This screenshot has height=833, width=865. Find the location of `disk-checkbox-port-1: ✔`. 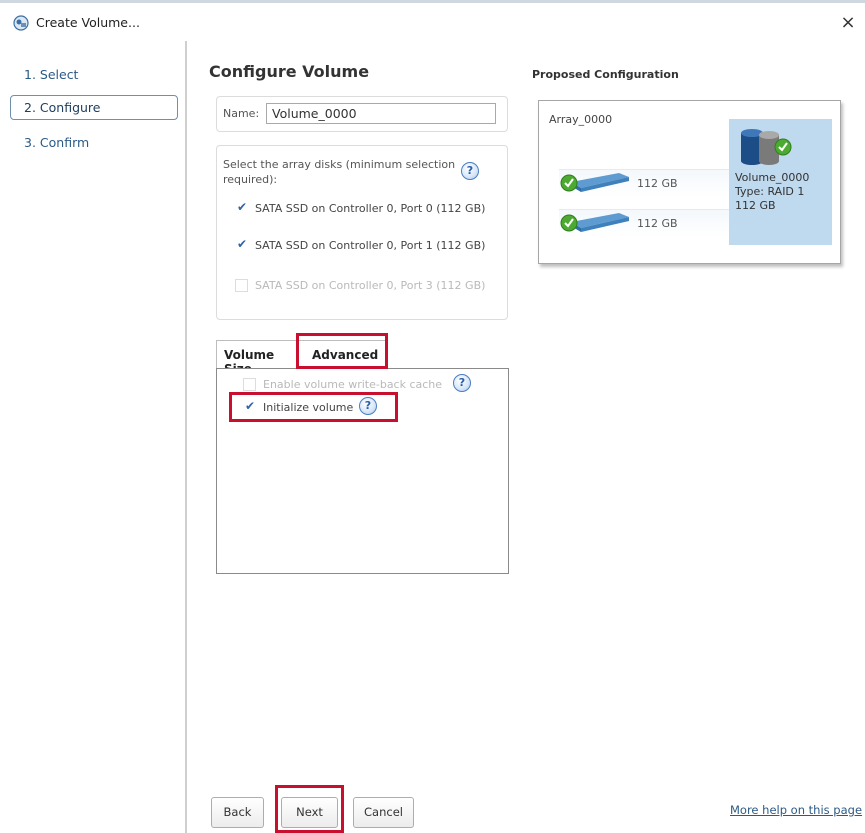

disk-checkbox-port-1: ✔ is located at coordinates (241, 244).